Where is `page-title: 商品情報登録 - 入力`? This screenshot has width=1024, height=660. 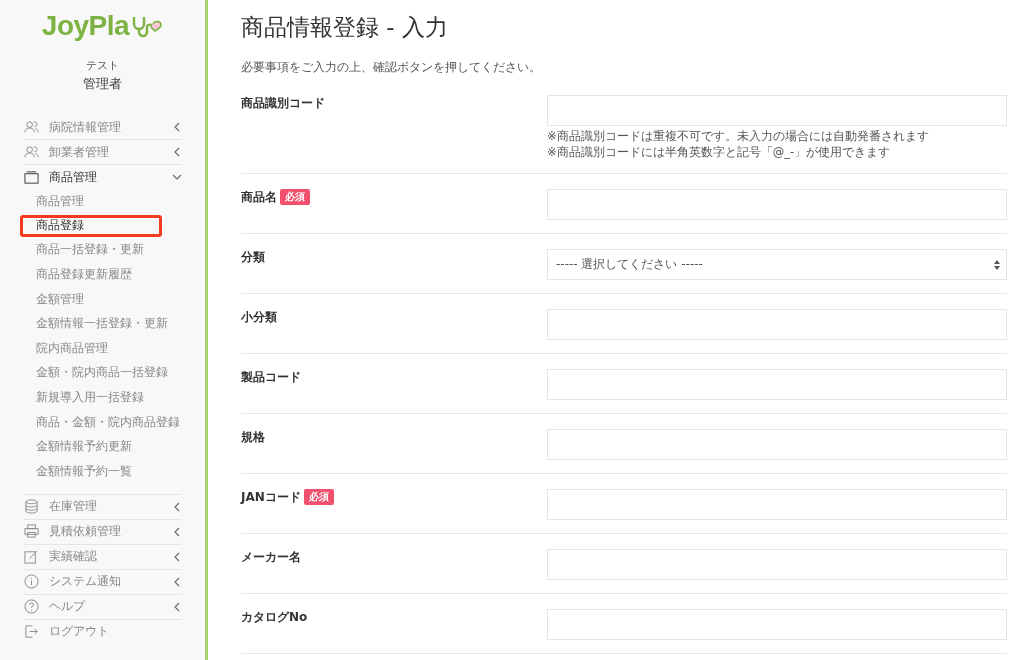 page-title: 商品情報登録 - 入力 is located at coordinates (345, 27).